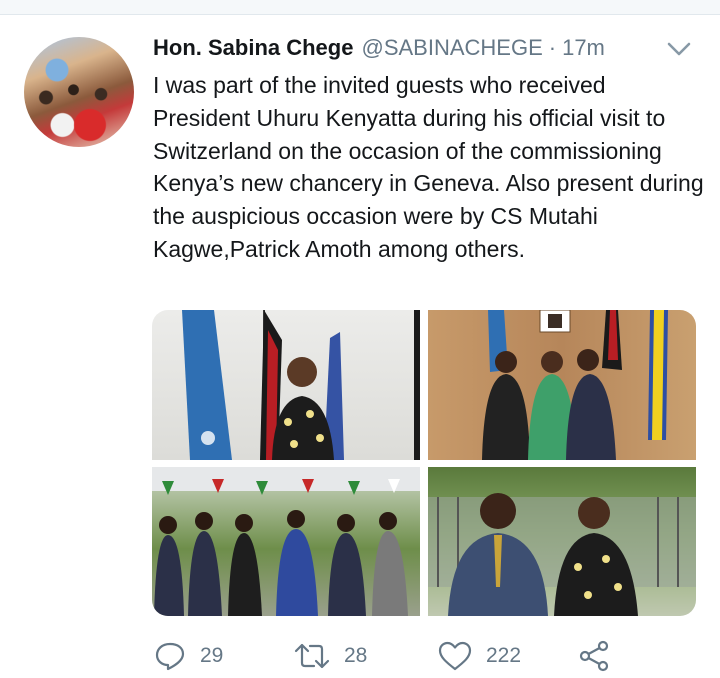 The width and height of the screenshot is (720, 678). I want to click on author-name: Hon. Sabina Chege, so click(253, 48).